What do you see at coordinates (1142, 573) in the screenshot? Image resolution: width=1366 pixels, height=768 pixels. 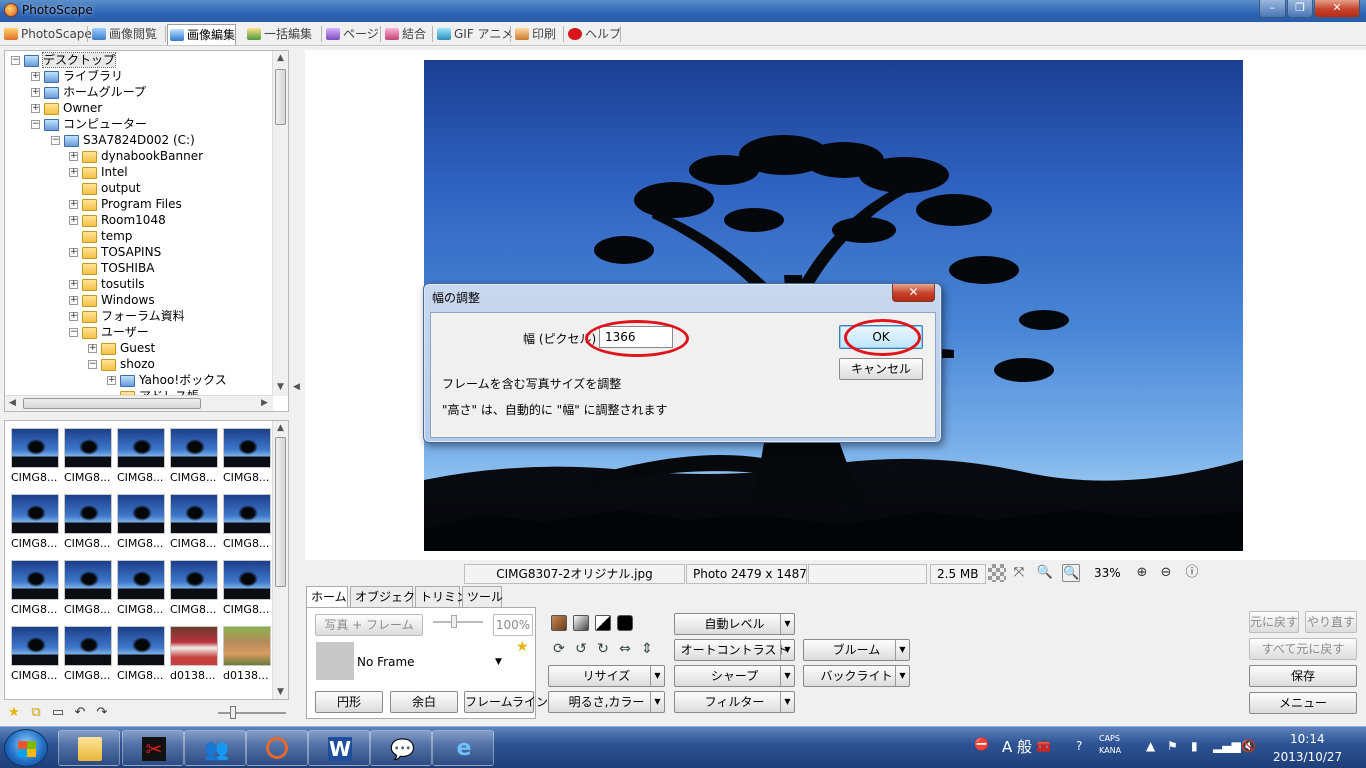 I see `zoom-in-icon: ⊕` at bounding box center [1142, 573].